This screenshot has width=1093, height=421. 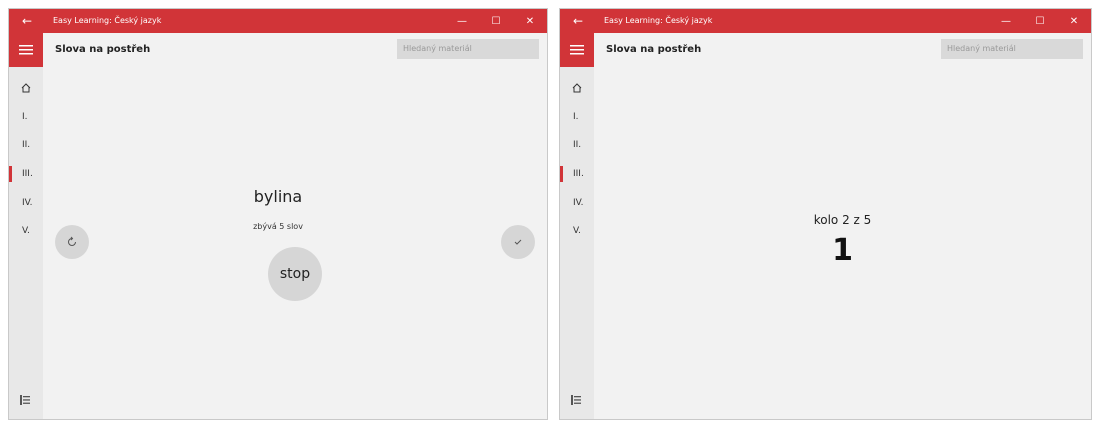 I want to click on check-icon, so click(x=518, y=242).